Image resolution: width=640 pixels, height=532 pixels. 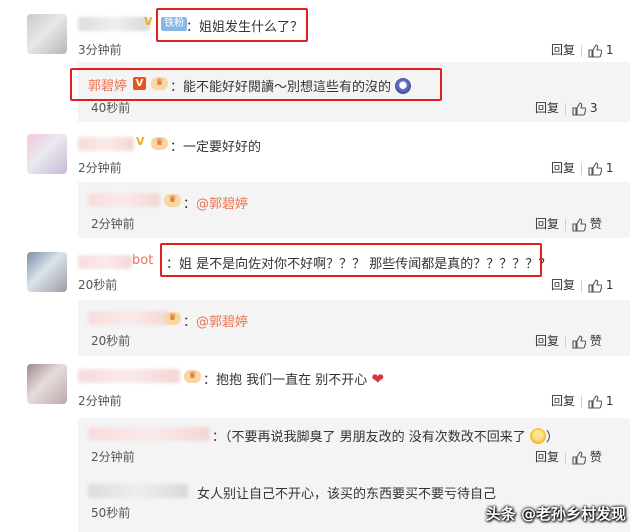 What do you see at coordinates (555, 514) in the screenshot?
I see `watermark: 头条 @老孙乡村发现` at bounding box center [555, 514].